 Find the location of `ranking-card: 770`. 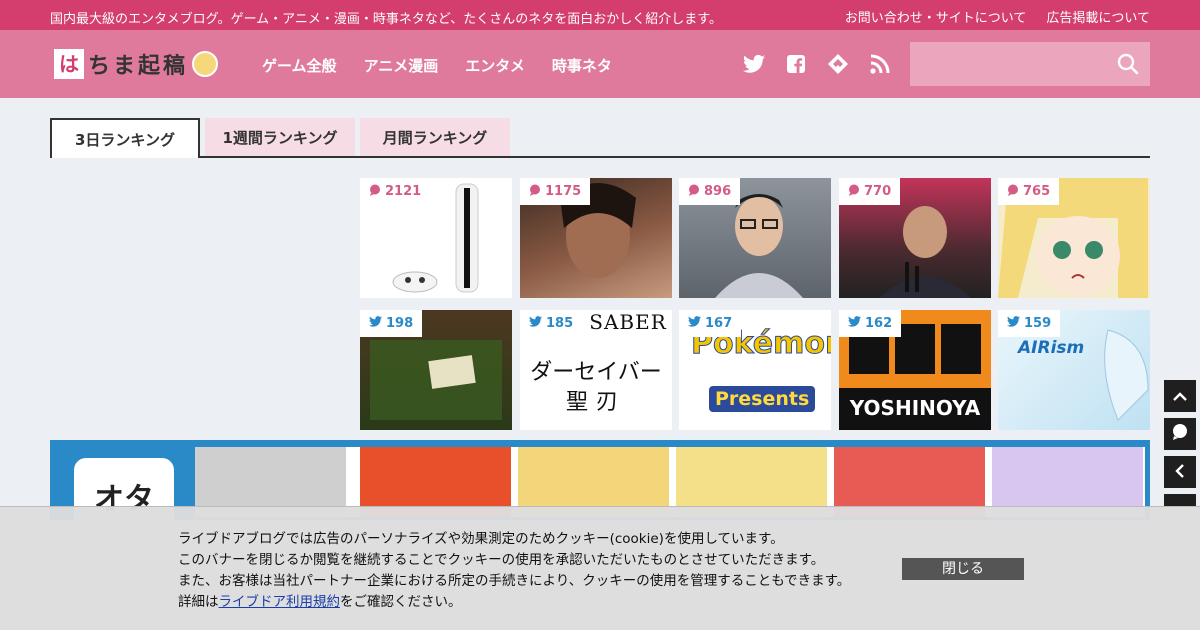

ranking-card: 770 is located at coordinates (915, 238).